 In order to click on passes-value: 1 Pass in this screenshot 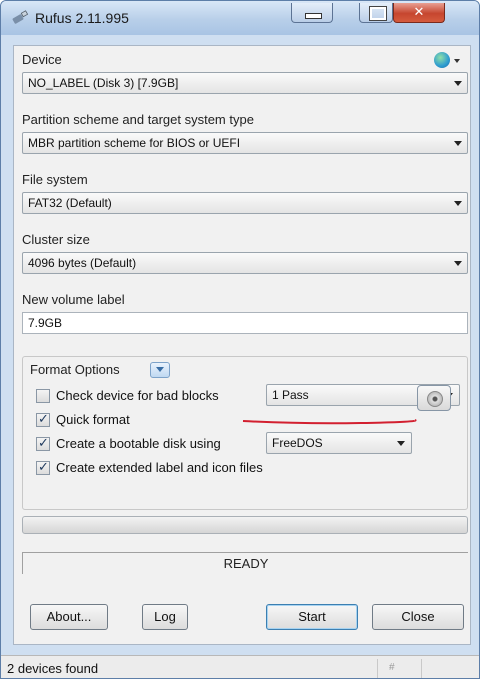, I will do `click(290, 395)`.